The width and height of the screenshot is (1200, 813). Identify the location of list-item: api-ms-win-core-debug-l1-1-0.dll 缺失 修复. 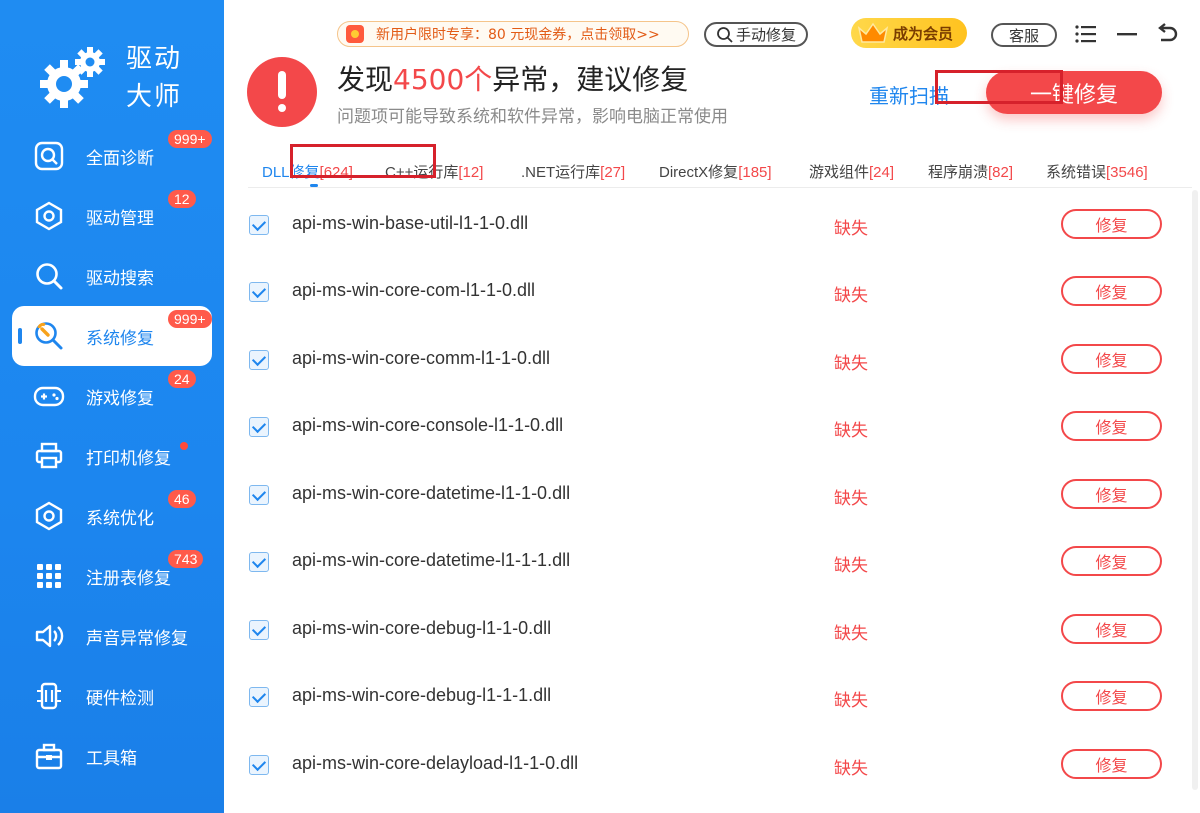
(709, 628).